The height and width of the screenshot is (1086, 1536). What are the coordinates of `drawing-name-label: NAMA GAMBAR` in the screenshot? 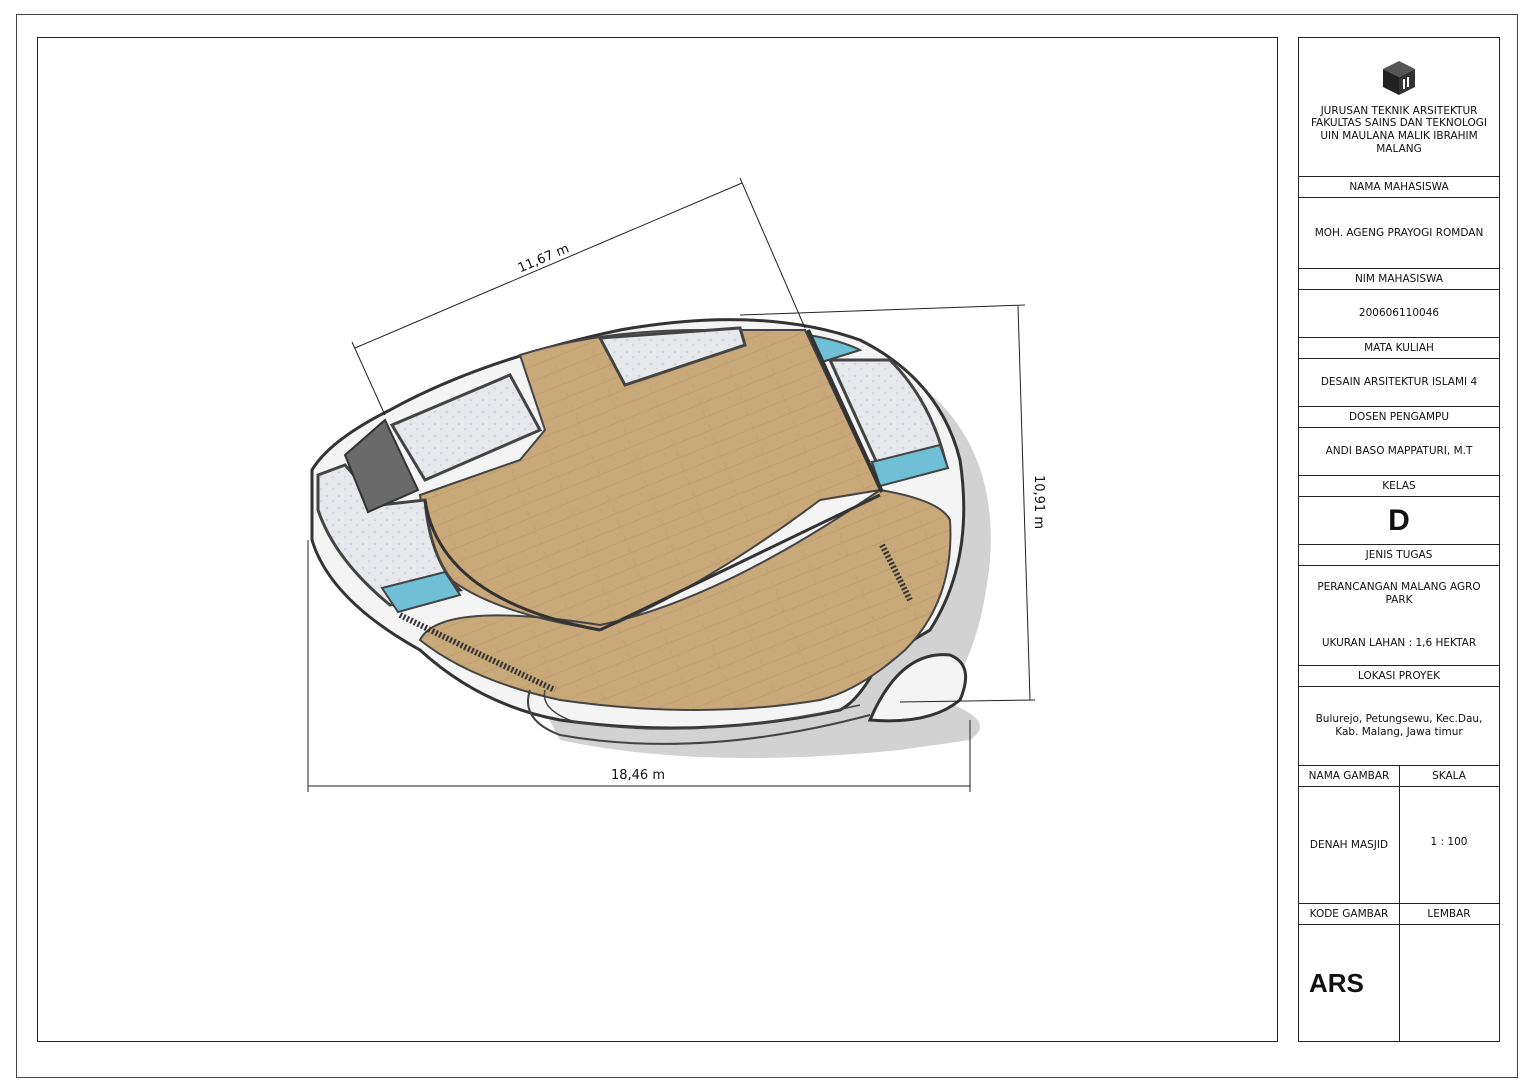 It's located at (1349, 775).